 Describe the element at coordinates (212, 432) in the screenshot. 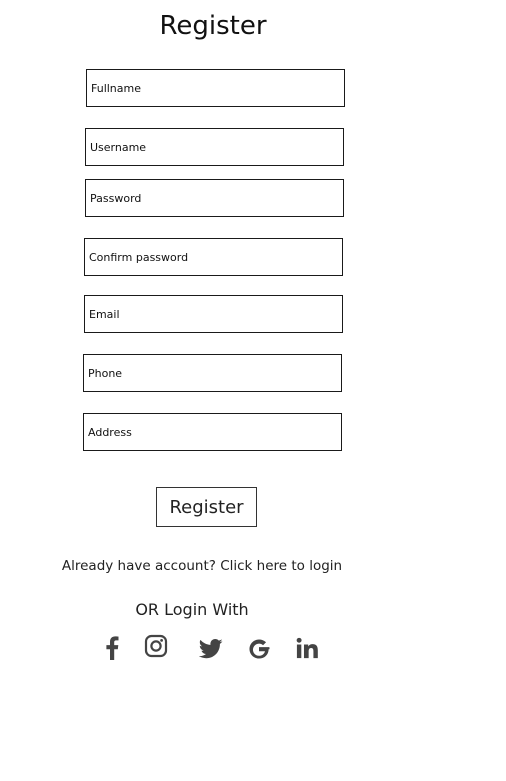

I see `address-input` at that location.